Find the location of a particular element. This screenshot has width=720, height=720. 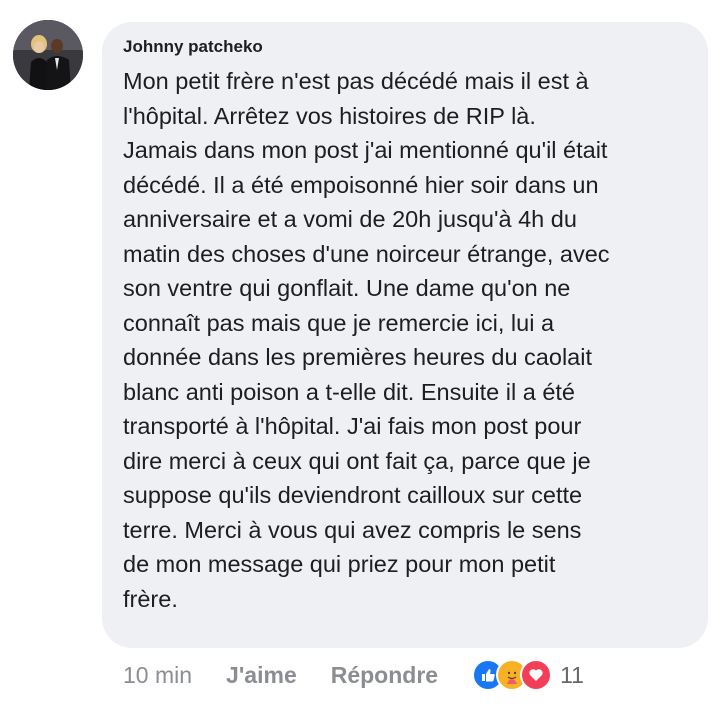

comment-line: frère. is located at coordinates (150, 598).